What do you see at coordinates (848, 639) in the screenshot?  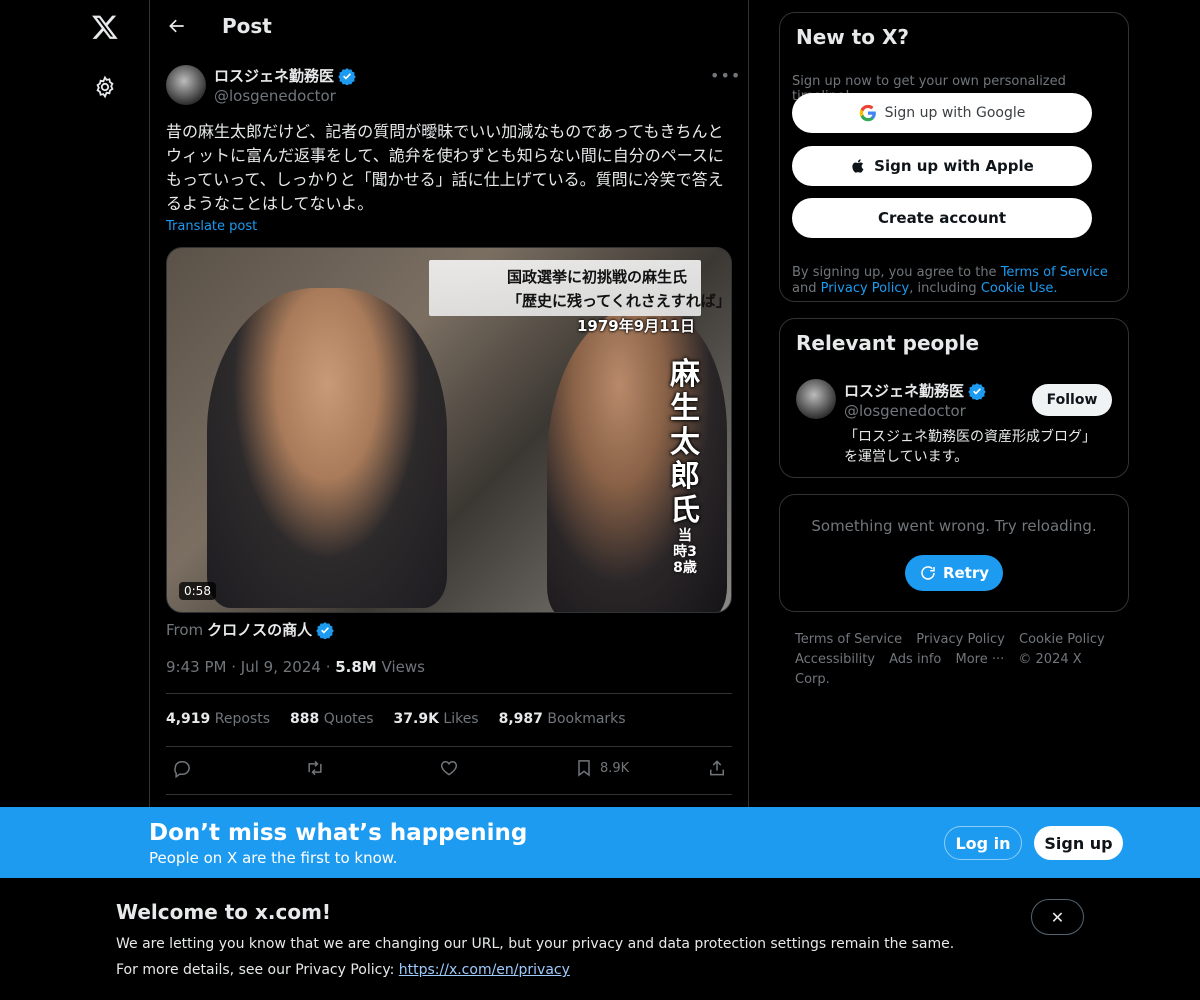 I see `footer-link: Terms of Service` at bounding box center [848, 639].